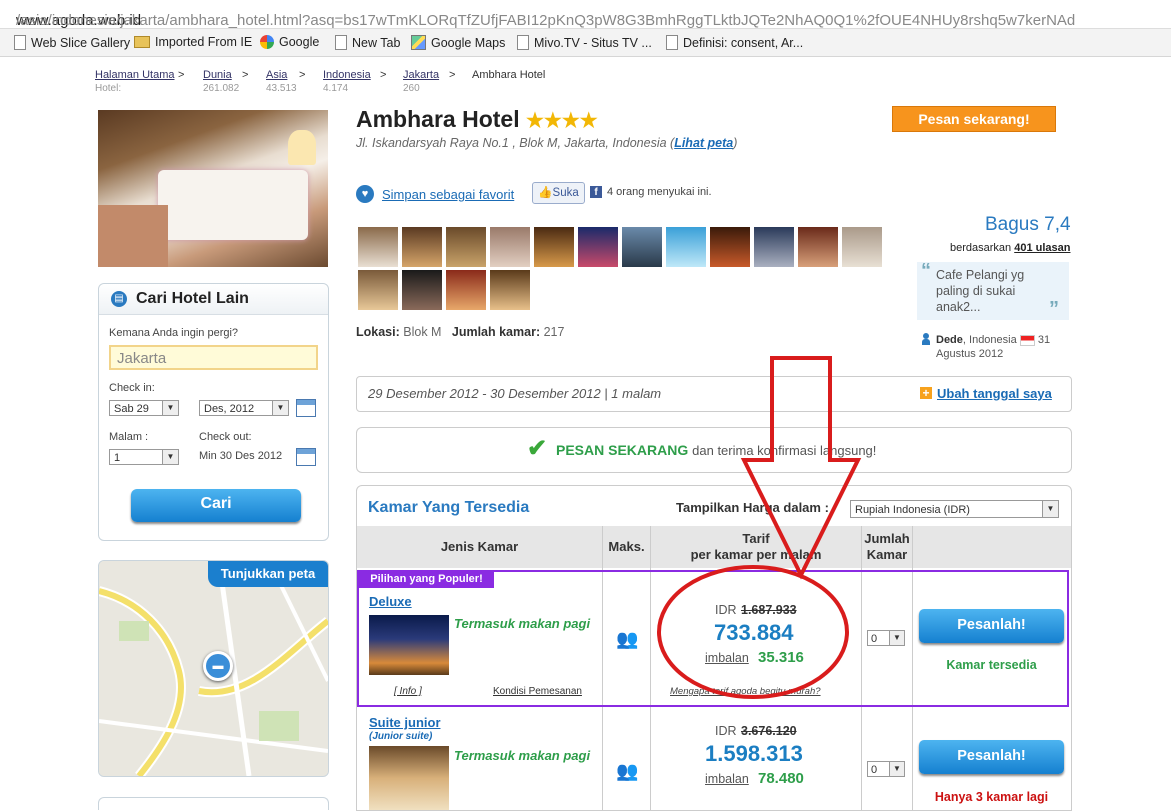 This screenshot has width=1171, height=811. I want to click on like-button: 👍Suka, so click(558, 193).